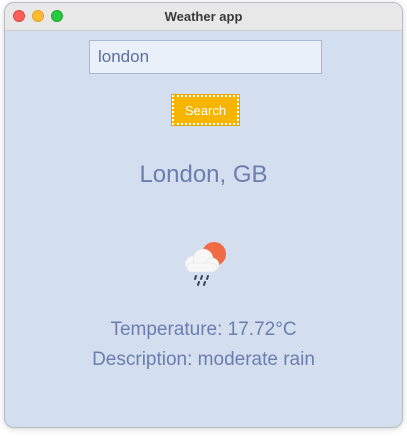  I want to click on location-label: London, GB, so click(203, 174).